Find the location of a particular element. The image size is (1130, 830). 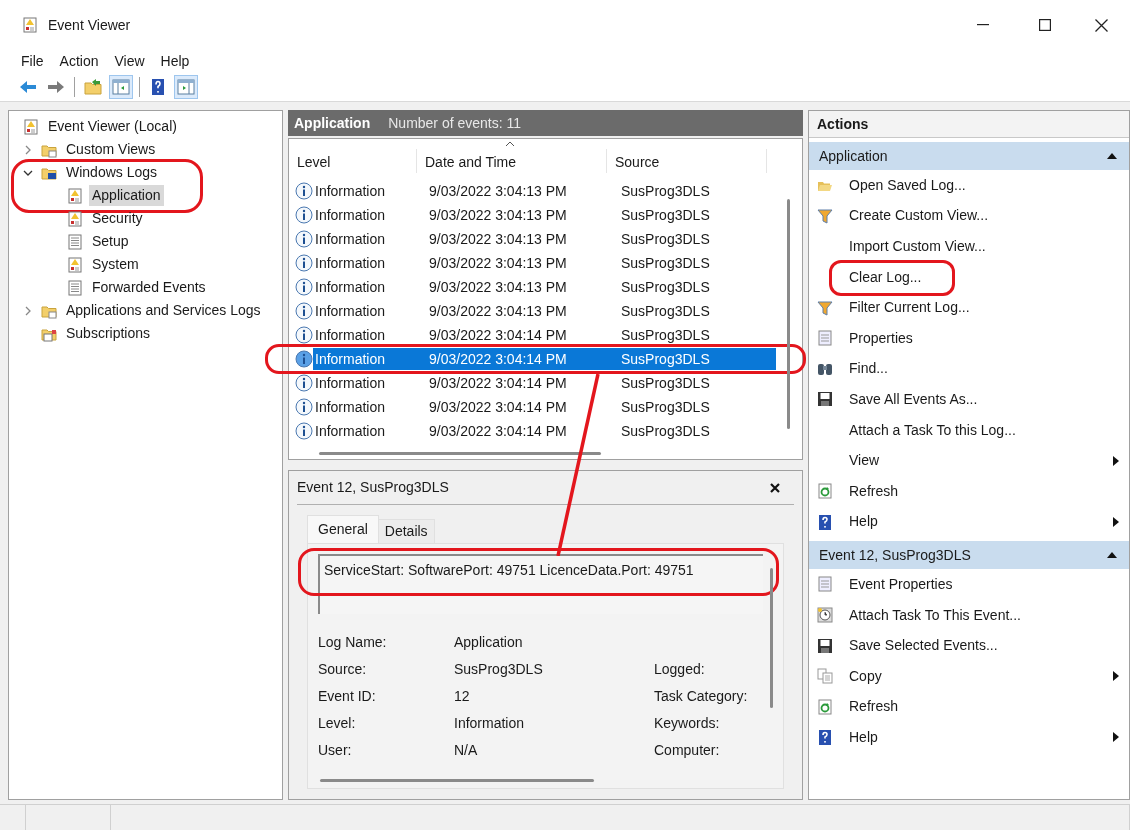

menu-item: Action is located at coordinates (79, 61).